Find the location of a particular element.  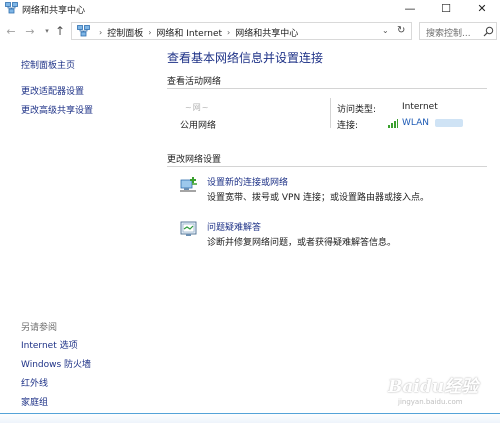

back-button: ← is located at coordinates (11, 31).